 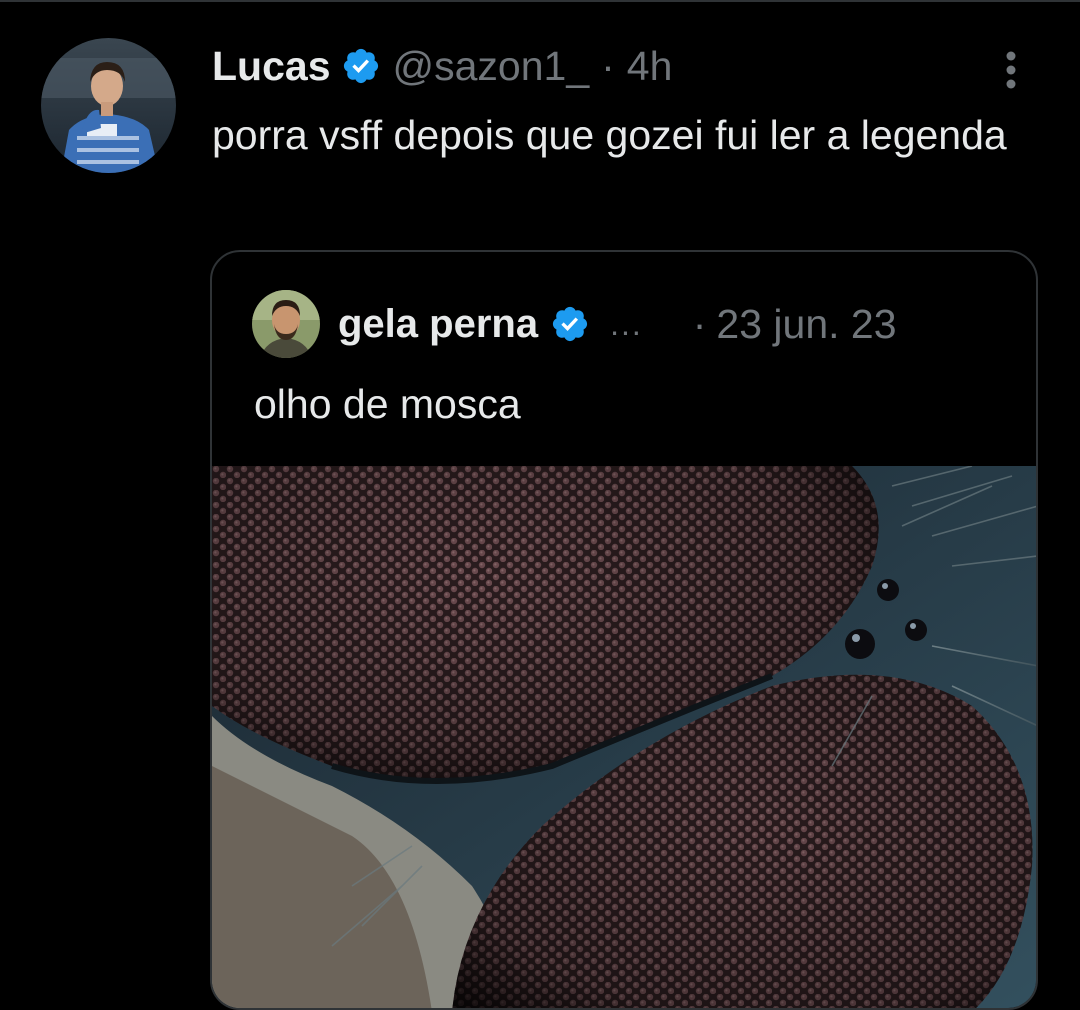 What do you see at coordinates (271, 66) in the screenshot?
I see `author-display-name: Lucas` at bounding box center [271, 66].